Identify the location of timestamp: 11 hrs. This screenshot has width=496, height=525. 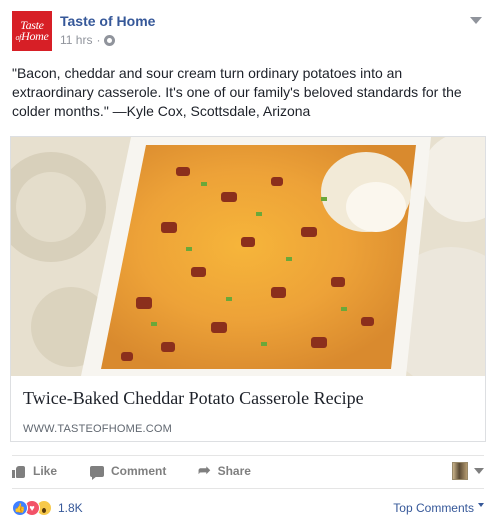
(76, 40).